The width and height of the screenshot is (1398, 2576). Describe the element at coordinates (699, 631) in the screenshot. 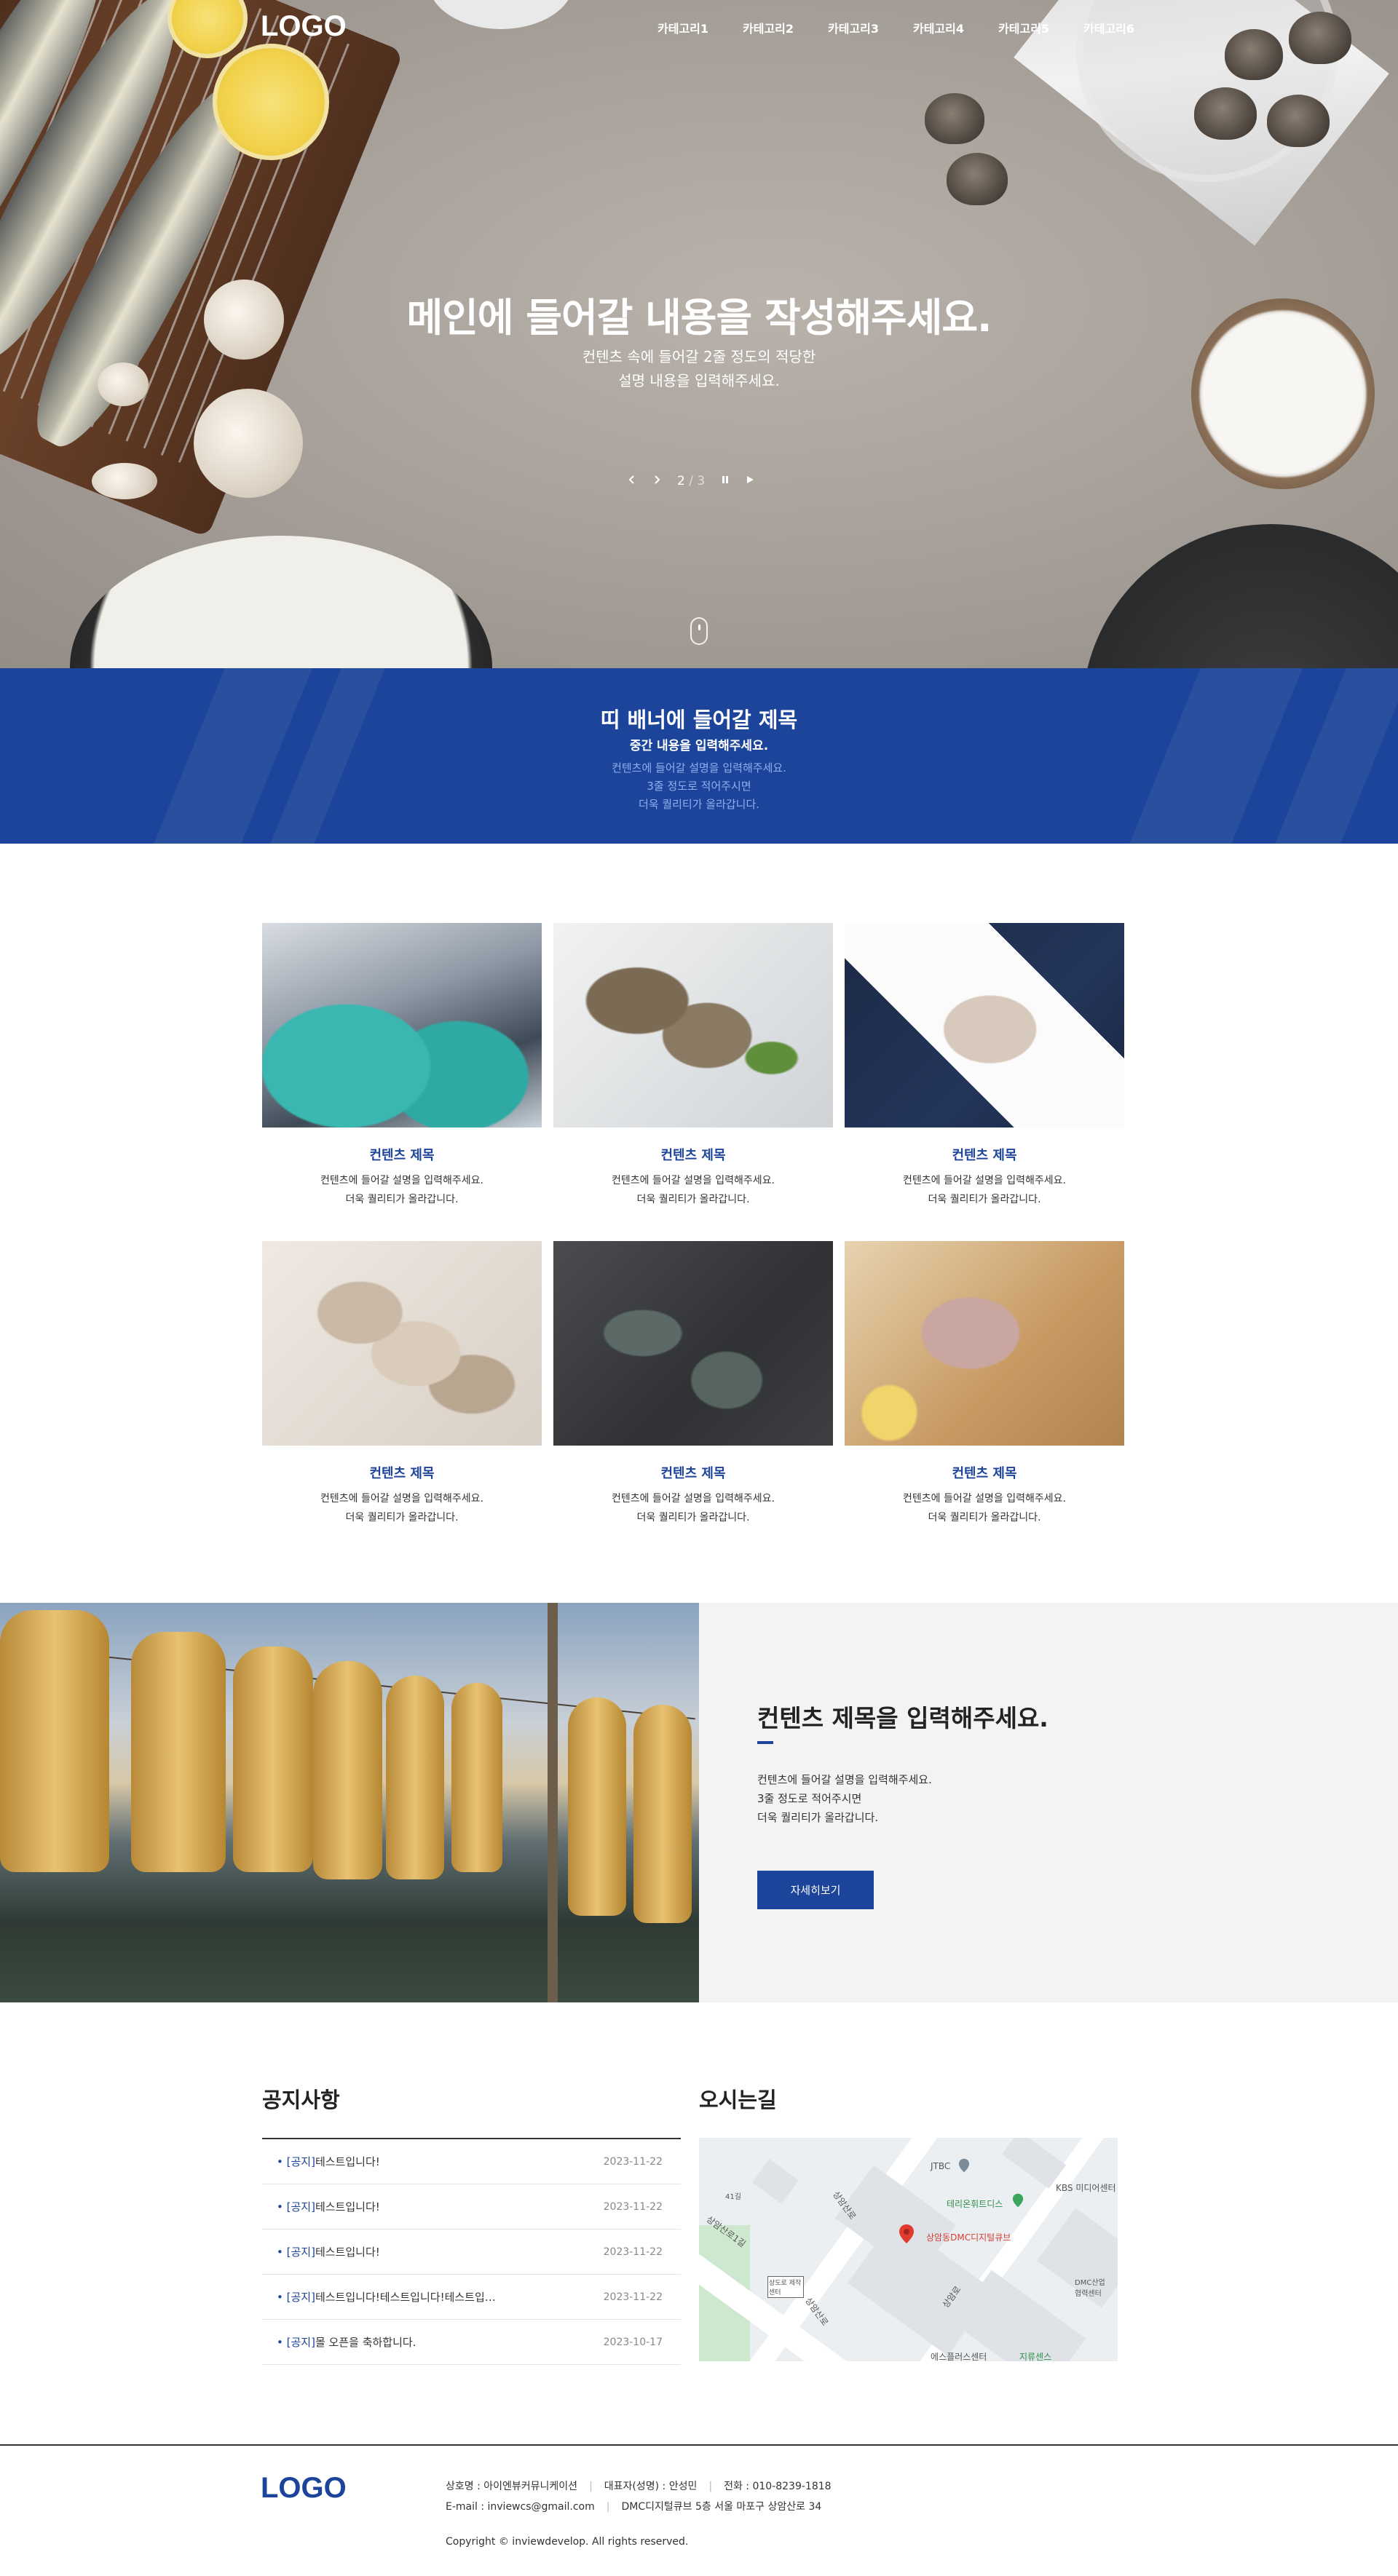

I see `scroll-mouse-icon` at that location.